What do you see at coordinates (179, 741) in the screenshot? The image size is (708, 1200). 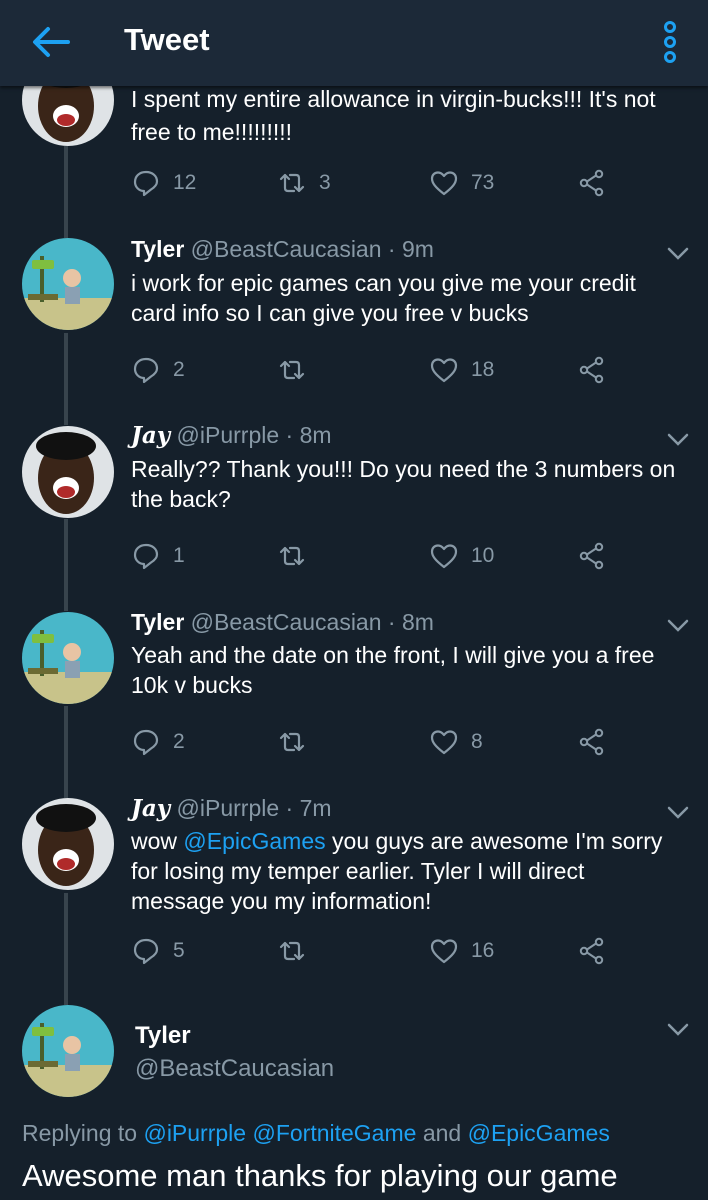 I see `reply-count: 2` at bounding box center [179, 741].